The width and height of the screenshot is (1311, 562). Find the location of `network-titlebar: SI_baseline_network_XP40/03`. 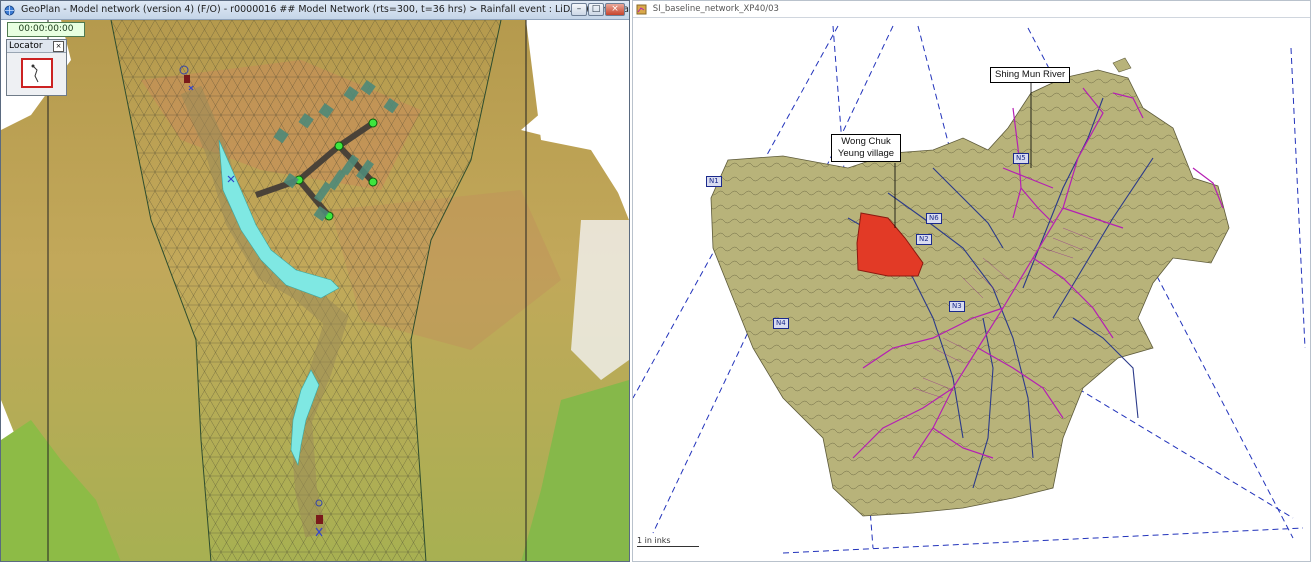

network-titlebar: SI_baseline_network_XP40/03 is located at coordinates (971, 9).